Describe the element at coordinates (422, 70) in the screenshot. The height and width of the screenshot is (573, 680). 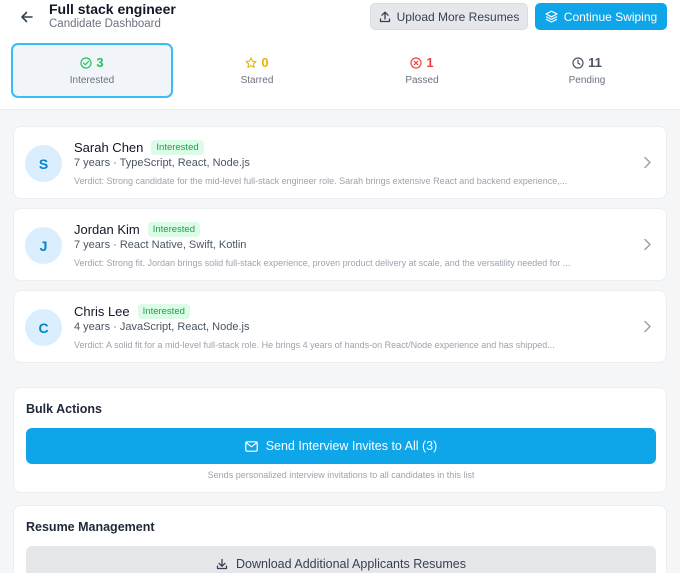
I see `stat-passed: 1 Passed` at that location.